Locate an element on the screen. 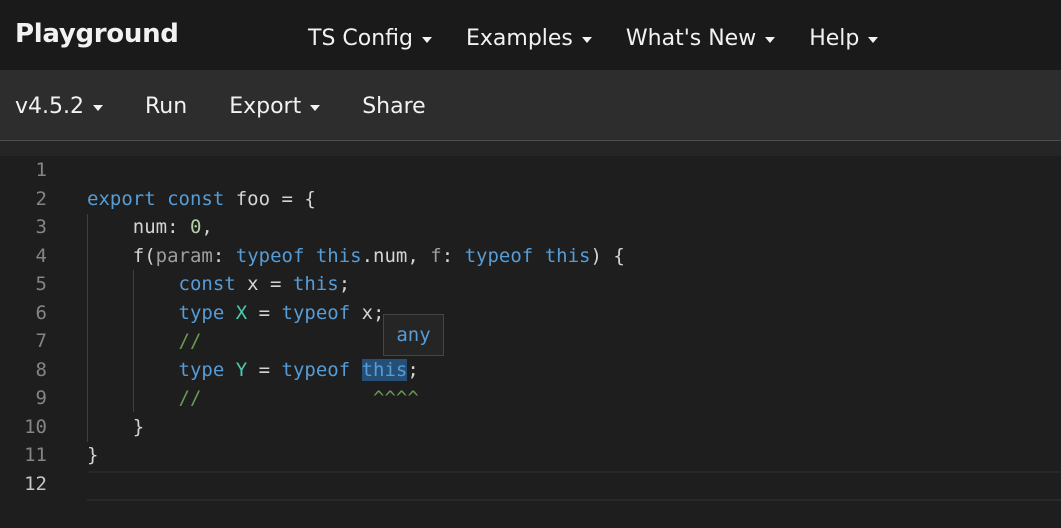 The width and height of the screenshot is (1061, 528). code-text: const x = this; is located at coordinates (219, 284).